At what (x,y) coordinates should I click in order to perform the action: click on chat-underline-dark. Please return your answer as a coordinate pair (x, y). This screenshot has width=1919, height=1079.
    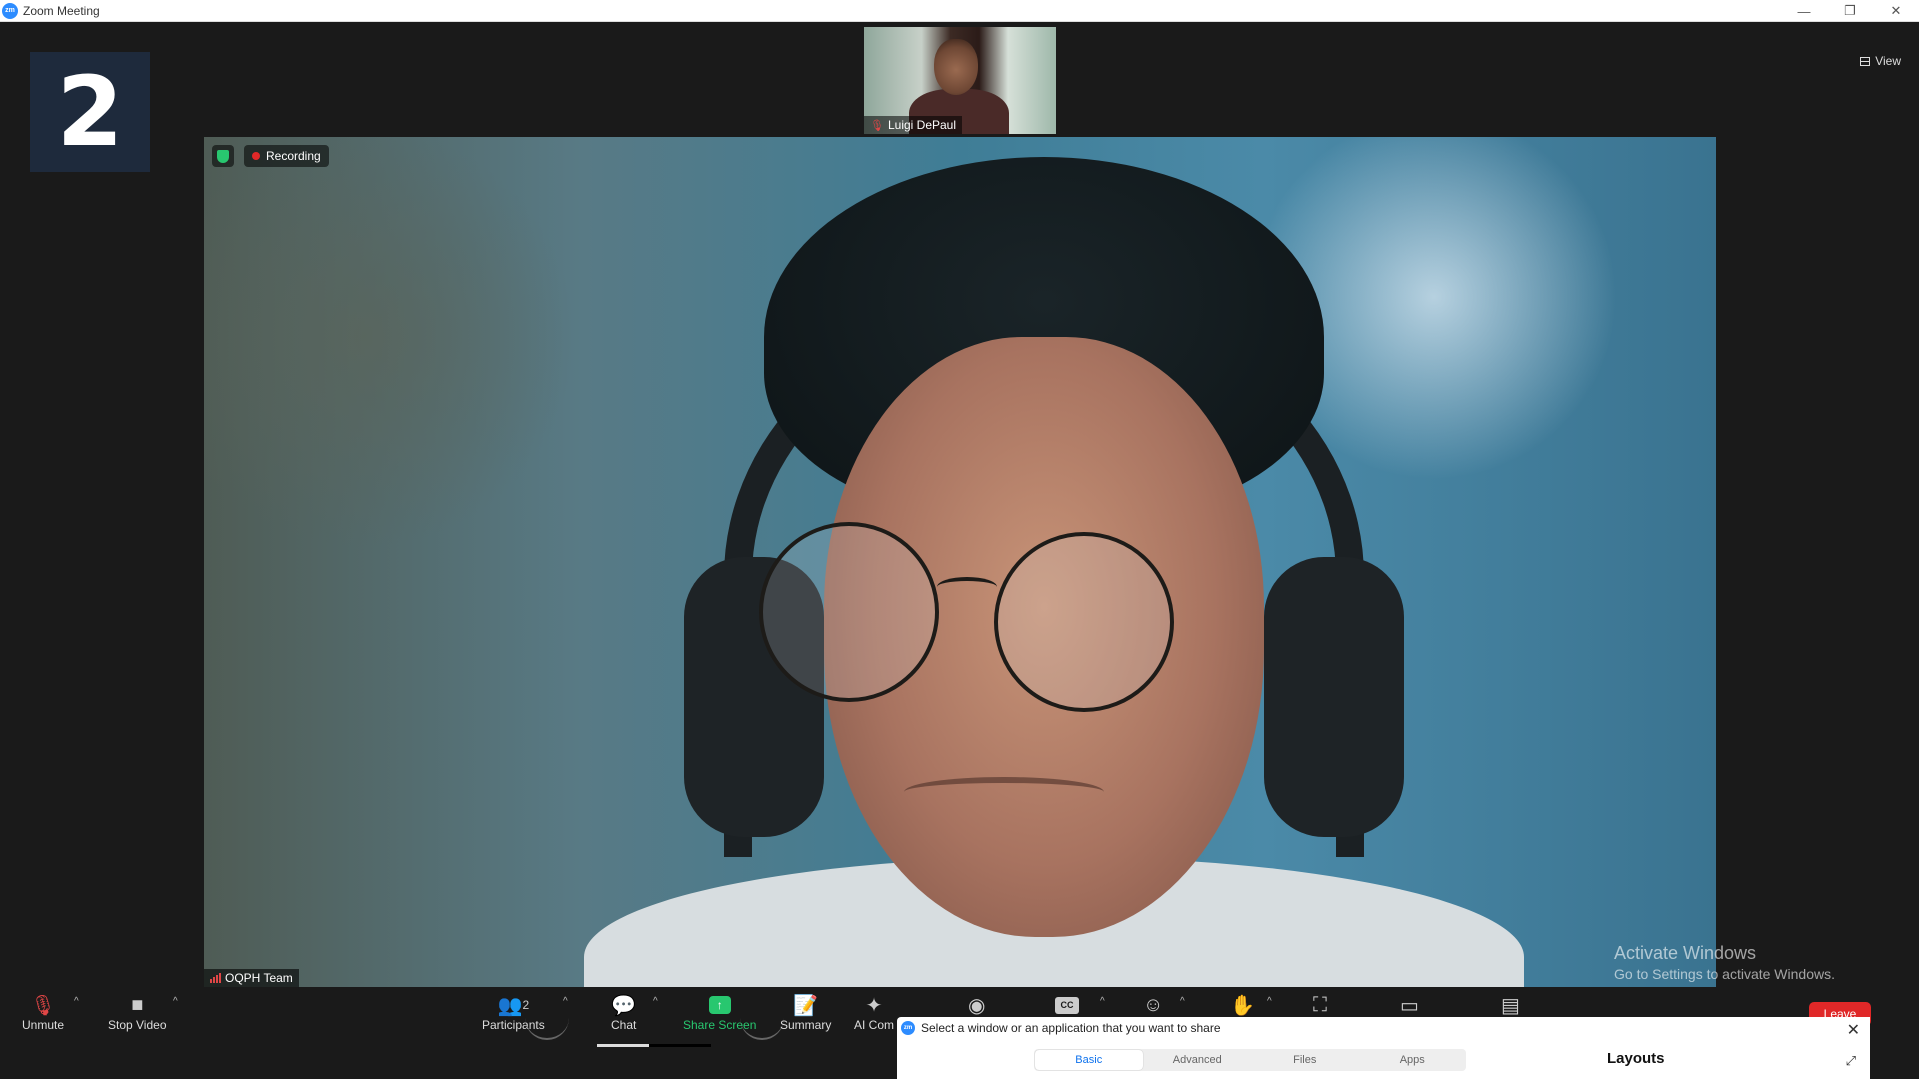
    Looking at the image, I should click on (680, 1045).